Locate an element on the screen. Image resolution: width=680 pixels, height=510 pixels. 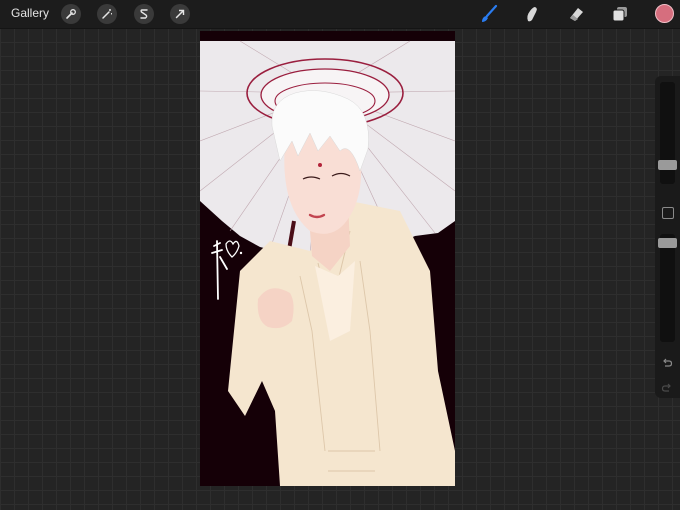
brush-size-slider is located at coordinates (667, 133).